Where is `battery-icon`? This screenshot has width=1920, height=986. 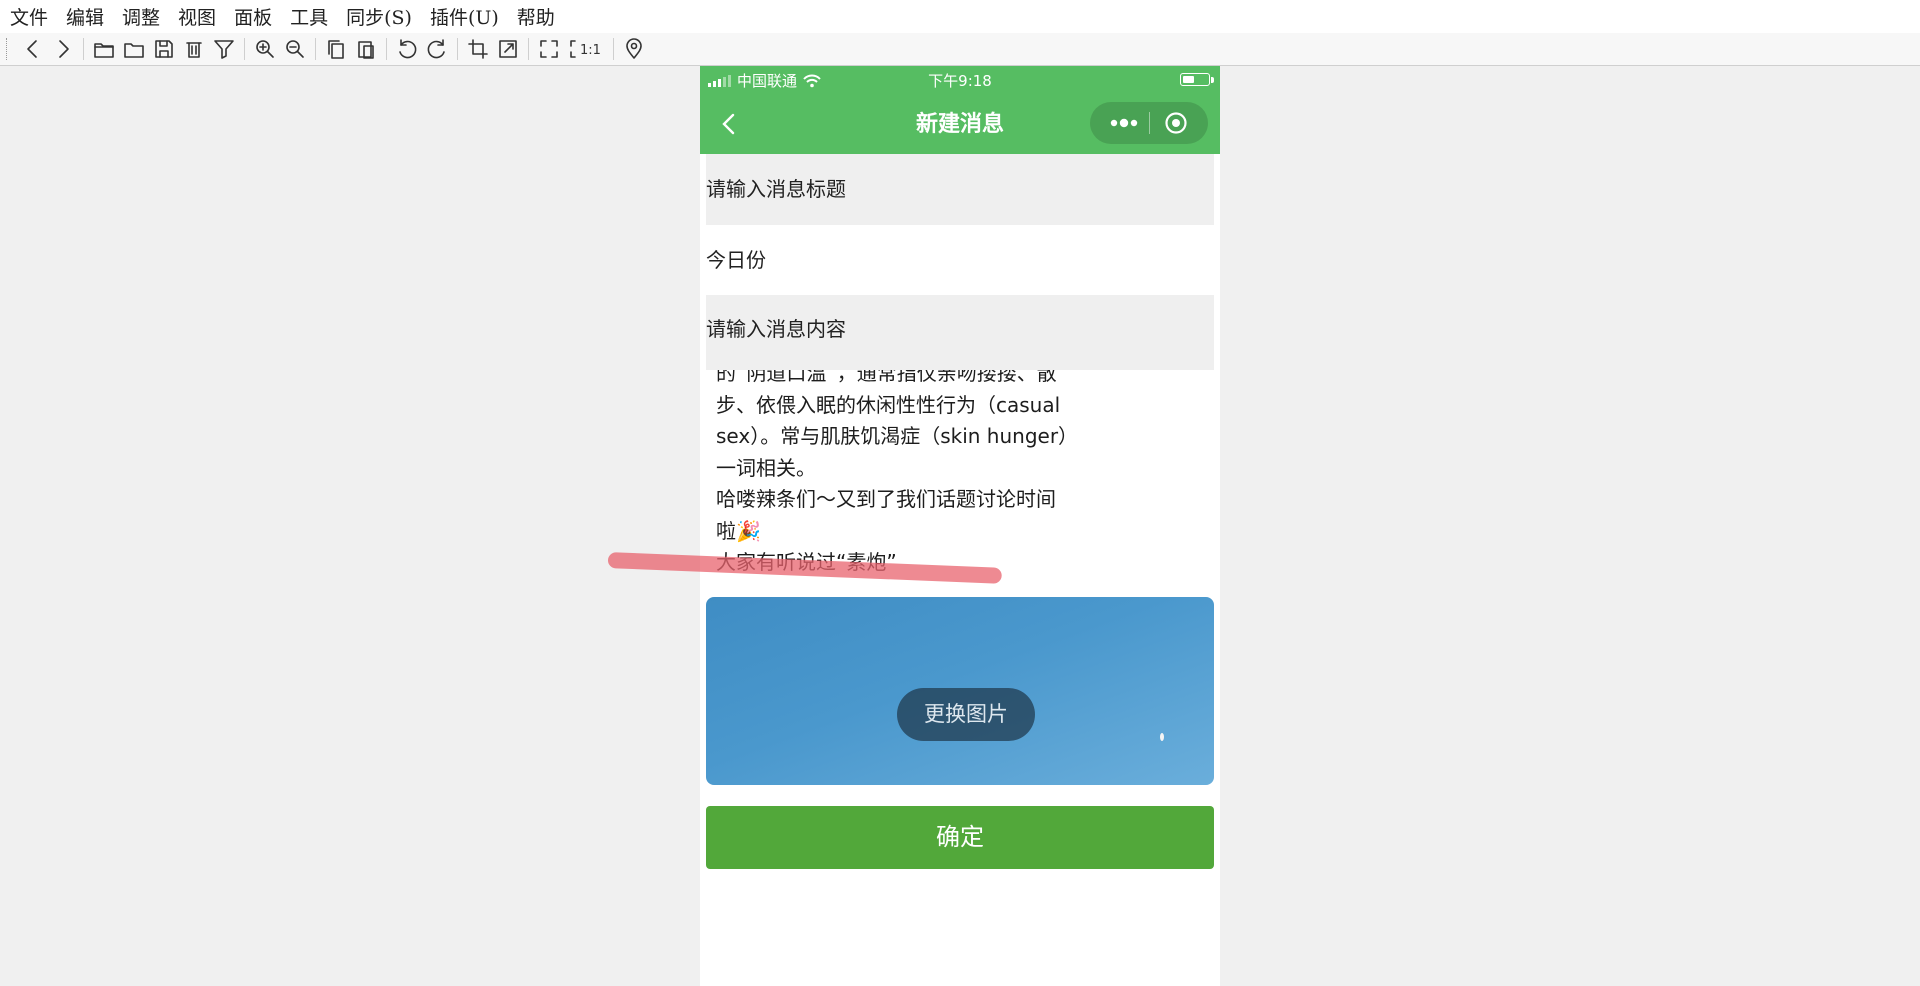 battery-icon is located at coordinates (1195, 79).